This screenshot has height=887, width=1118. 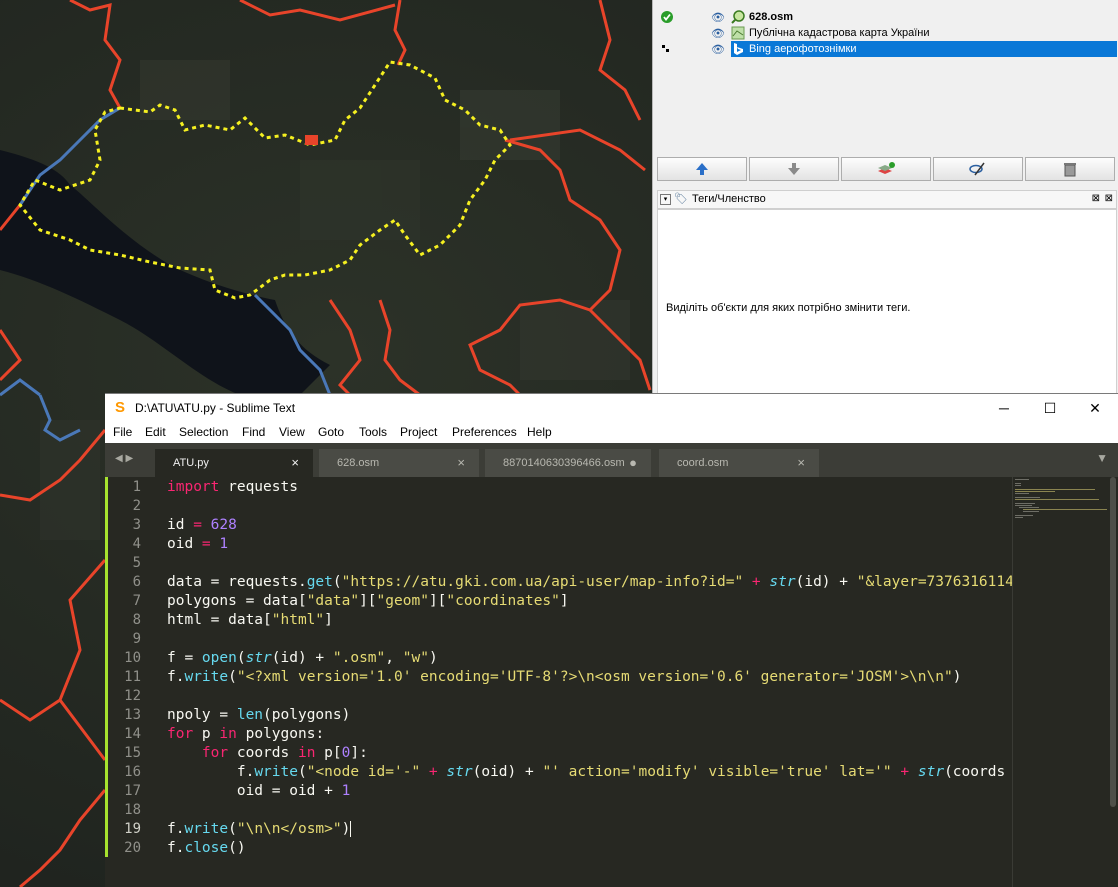 I want to click on collapse-icon: ▾, so click(x=665, y=199).